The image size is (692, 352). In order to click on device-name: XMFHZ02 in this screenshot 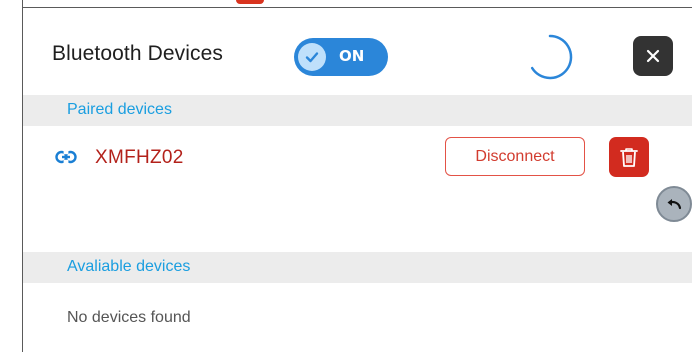, I will do `click(139, 157)`.